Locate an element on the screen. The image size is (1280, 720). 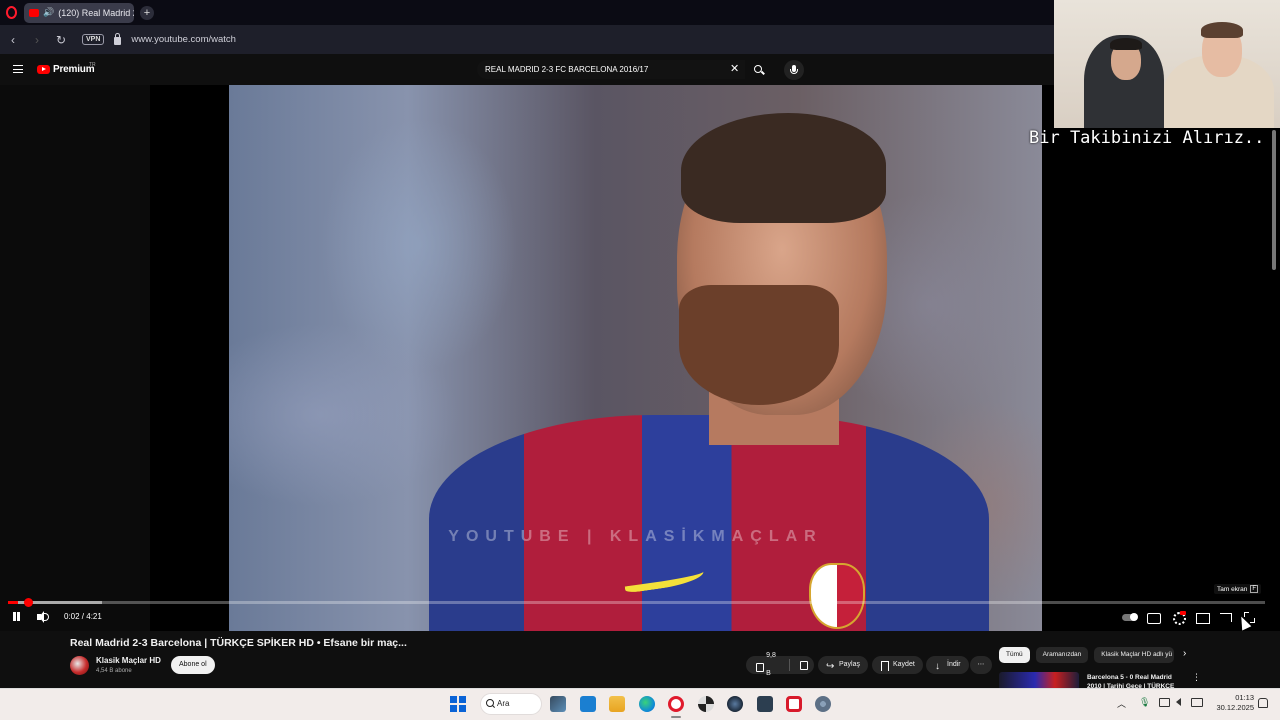
new-tab-button: + is located at coordinates (147, 12).